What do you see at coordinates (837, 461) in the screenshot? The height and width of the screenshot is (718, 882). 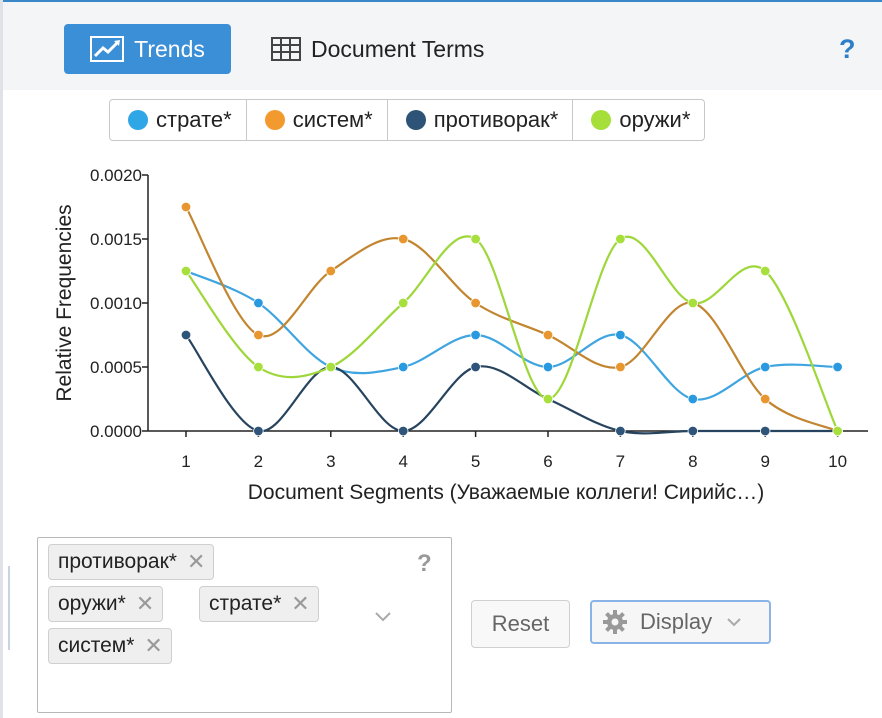 I see `x-tick-label: 10` at bounding box center [837, 461].